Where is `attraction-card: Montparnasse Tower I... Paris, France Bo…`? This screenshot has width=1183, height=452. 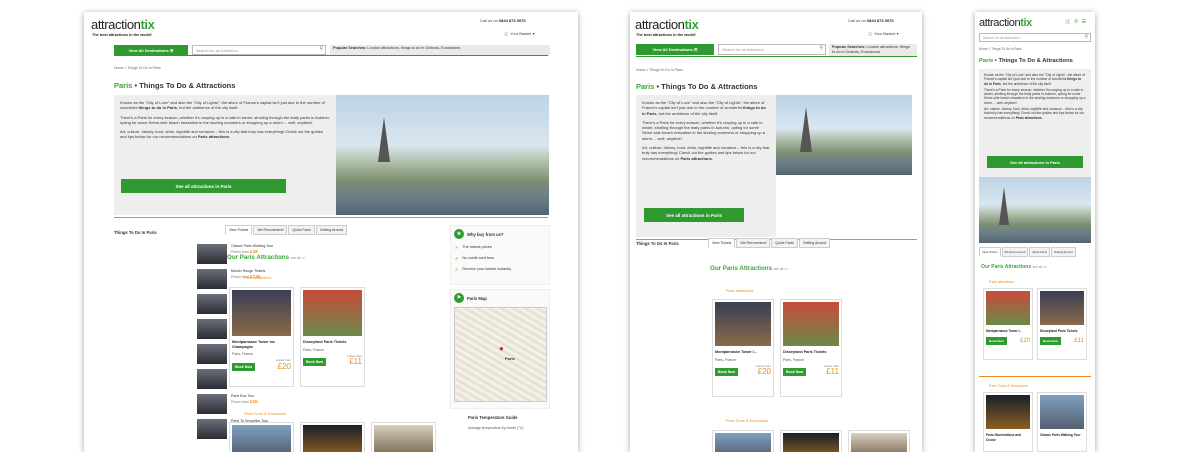 attraction-card: Montparnasse Tower I... Paris, France Bo… is located at coordinates (743, 348).